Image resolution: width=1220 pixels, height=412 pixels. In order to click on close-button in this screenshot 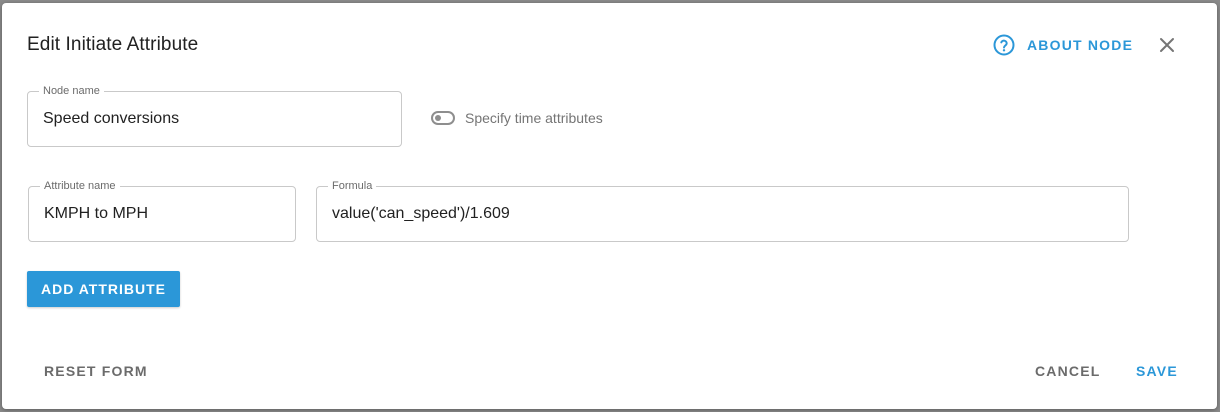, I will do `click(1167, 45)`.